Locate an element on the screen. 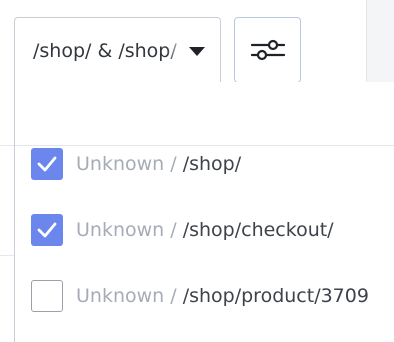  dropdown-divider is located at coordinates (204, 145).